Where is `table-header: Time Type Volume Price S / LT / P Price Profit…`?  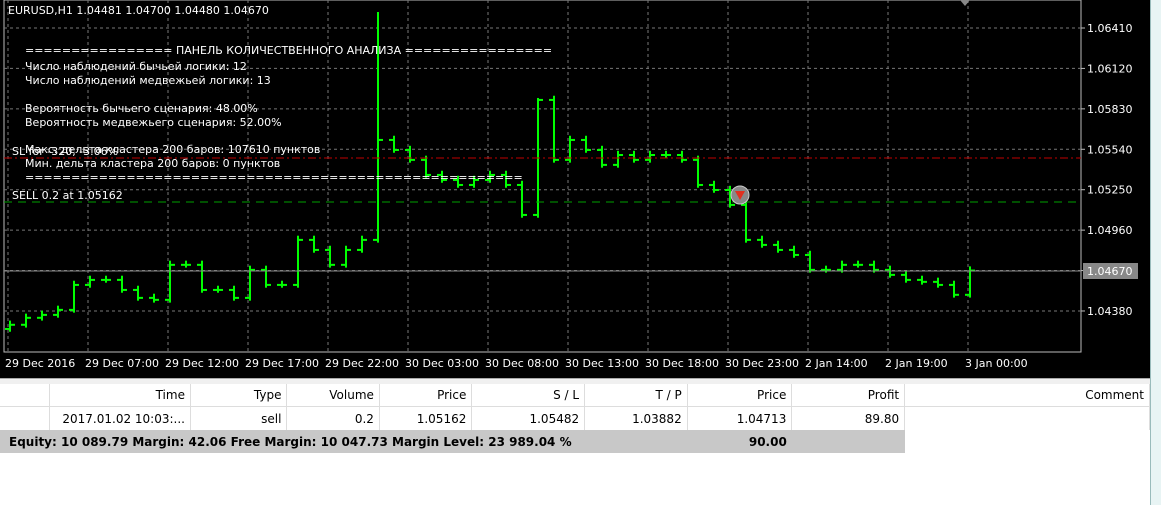
table-header: Time Type Volume Price S / LT / P Price Profit… is located at coordinates (575, 395).